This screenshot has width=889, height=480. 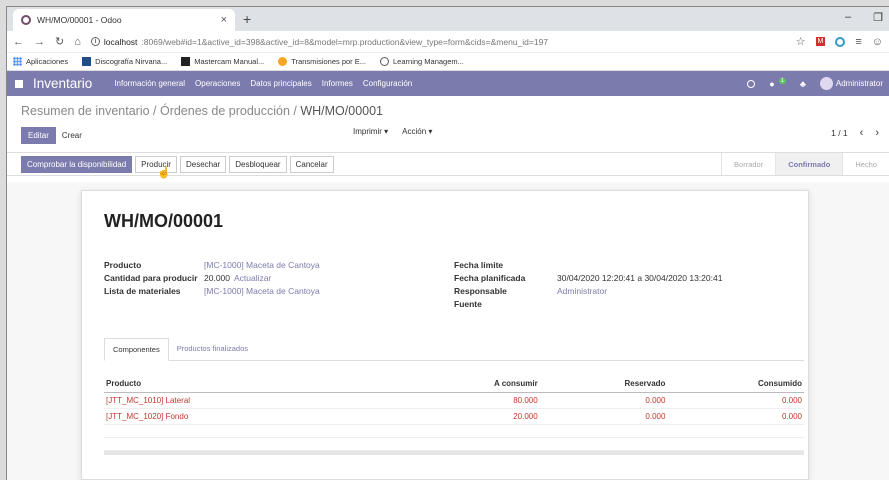 I want to click on tab-finished-products: Productos finalizados, so click(x=212, y=349).